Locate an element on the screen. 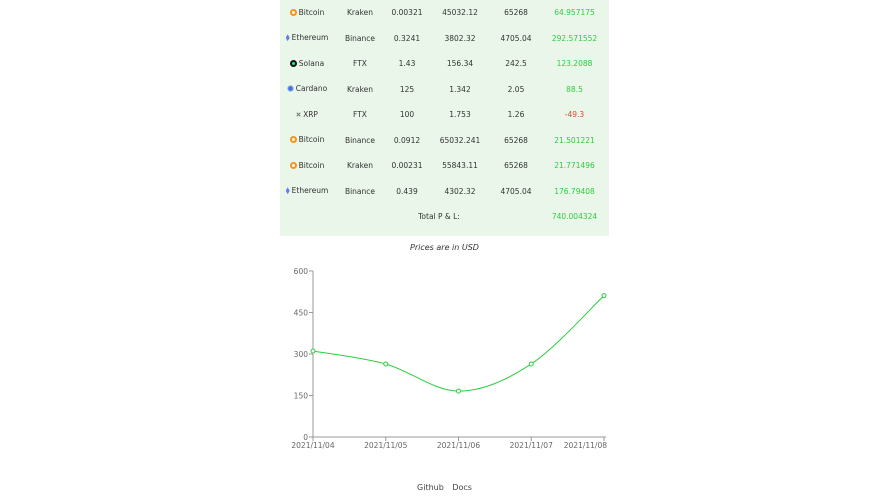 The width and height of the screenshot is (889, 500). price-series-line is located at coordinates (458, 343).